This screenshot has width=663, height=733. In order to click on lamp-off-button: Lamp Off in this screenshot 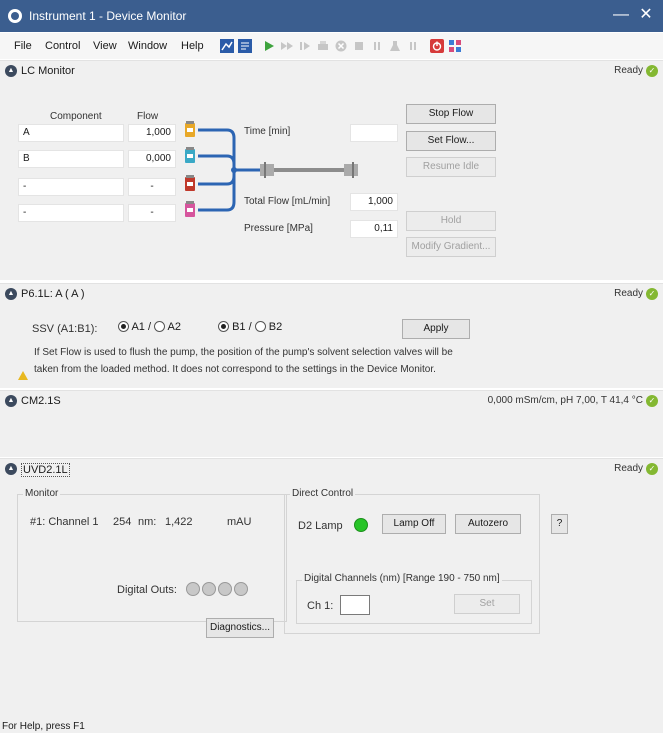, I will do `click(414, 524)`.